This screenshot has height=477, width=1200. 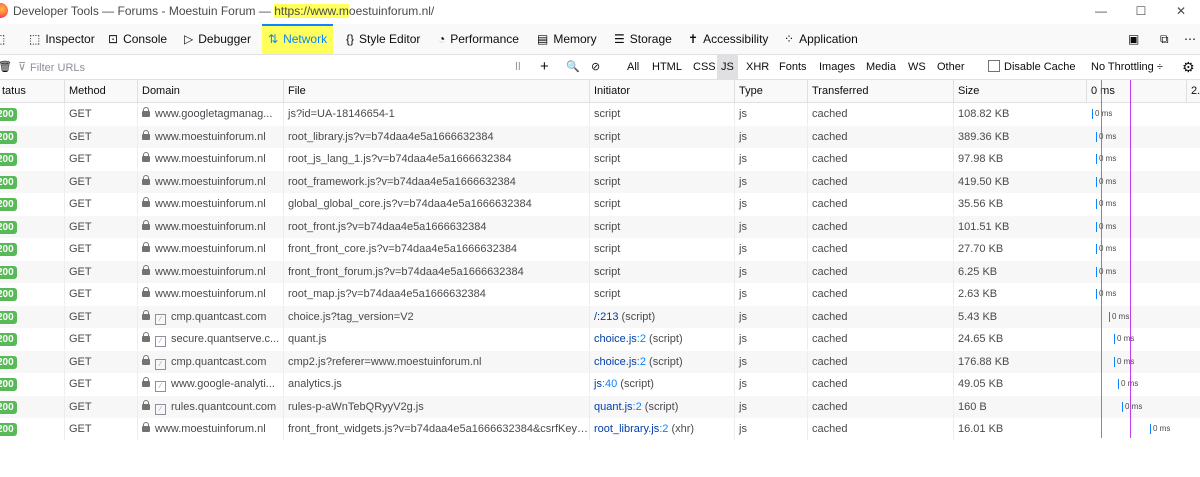 I want to click on column-status: tatus, so click(x=32, y=91).